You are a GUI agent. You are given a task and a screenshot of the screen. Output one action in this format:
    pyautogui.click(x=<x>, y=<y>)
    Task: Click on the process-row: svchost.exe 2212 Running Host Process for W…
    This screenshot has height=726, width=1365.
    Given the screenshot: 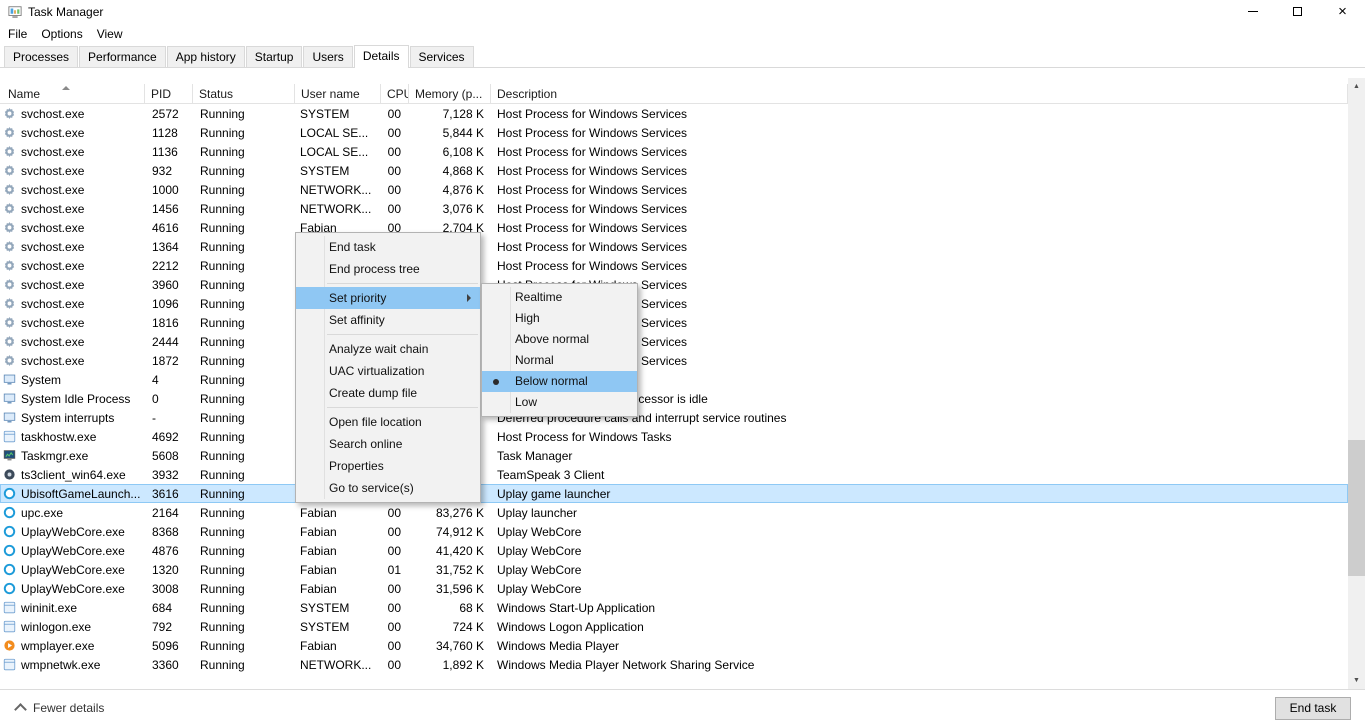 What is the action you would take?
    pyautogui.click(x=674, y=265)
    